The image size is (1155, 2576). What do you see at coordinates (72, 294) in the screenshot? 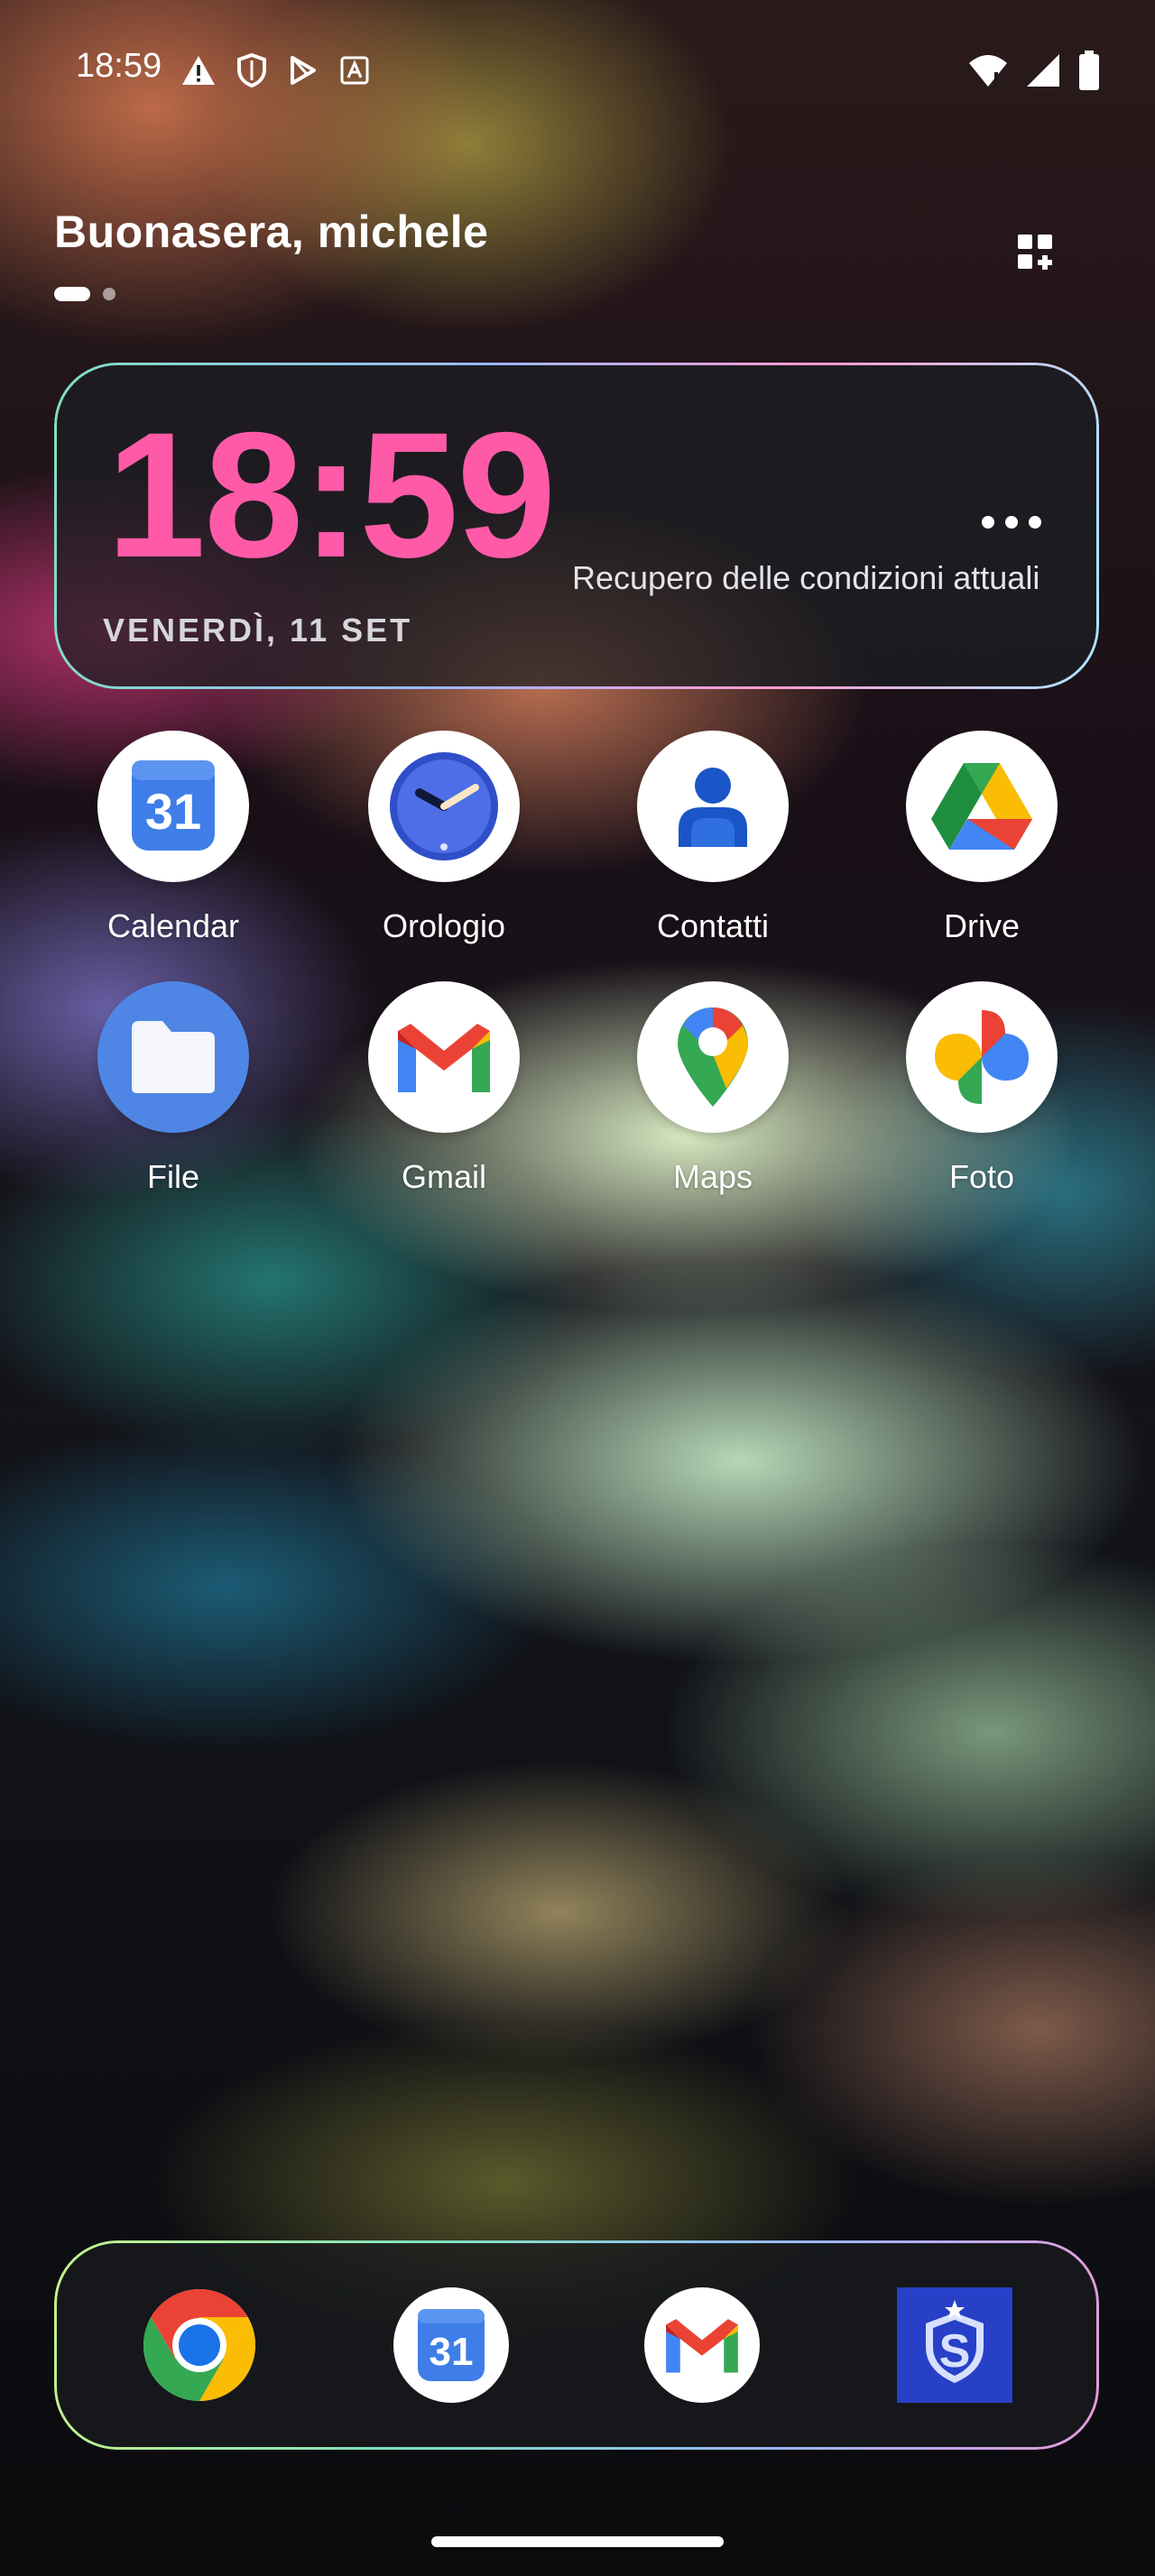
I see `page-dot-active` at bounding box center [72, 294].